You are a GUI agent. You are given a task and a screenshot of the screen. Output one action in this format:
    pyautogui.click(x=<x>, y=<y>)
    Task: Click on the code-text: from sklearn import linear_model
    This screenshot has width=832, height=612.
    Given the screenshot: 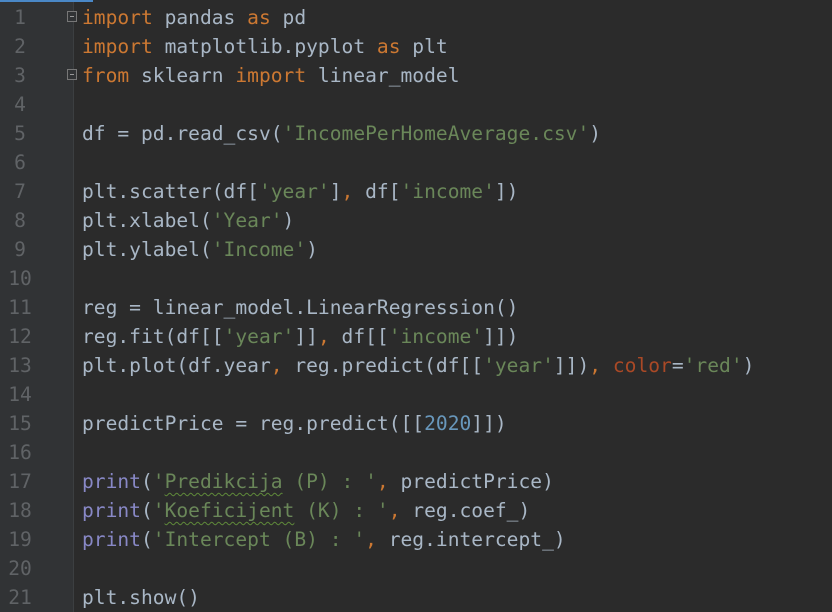 What is the action you would take?
    pyautogui.click(x=271, y=75)
    